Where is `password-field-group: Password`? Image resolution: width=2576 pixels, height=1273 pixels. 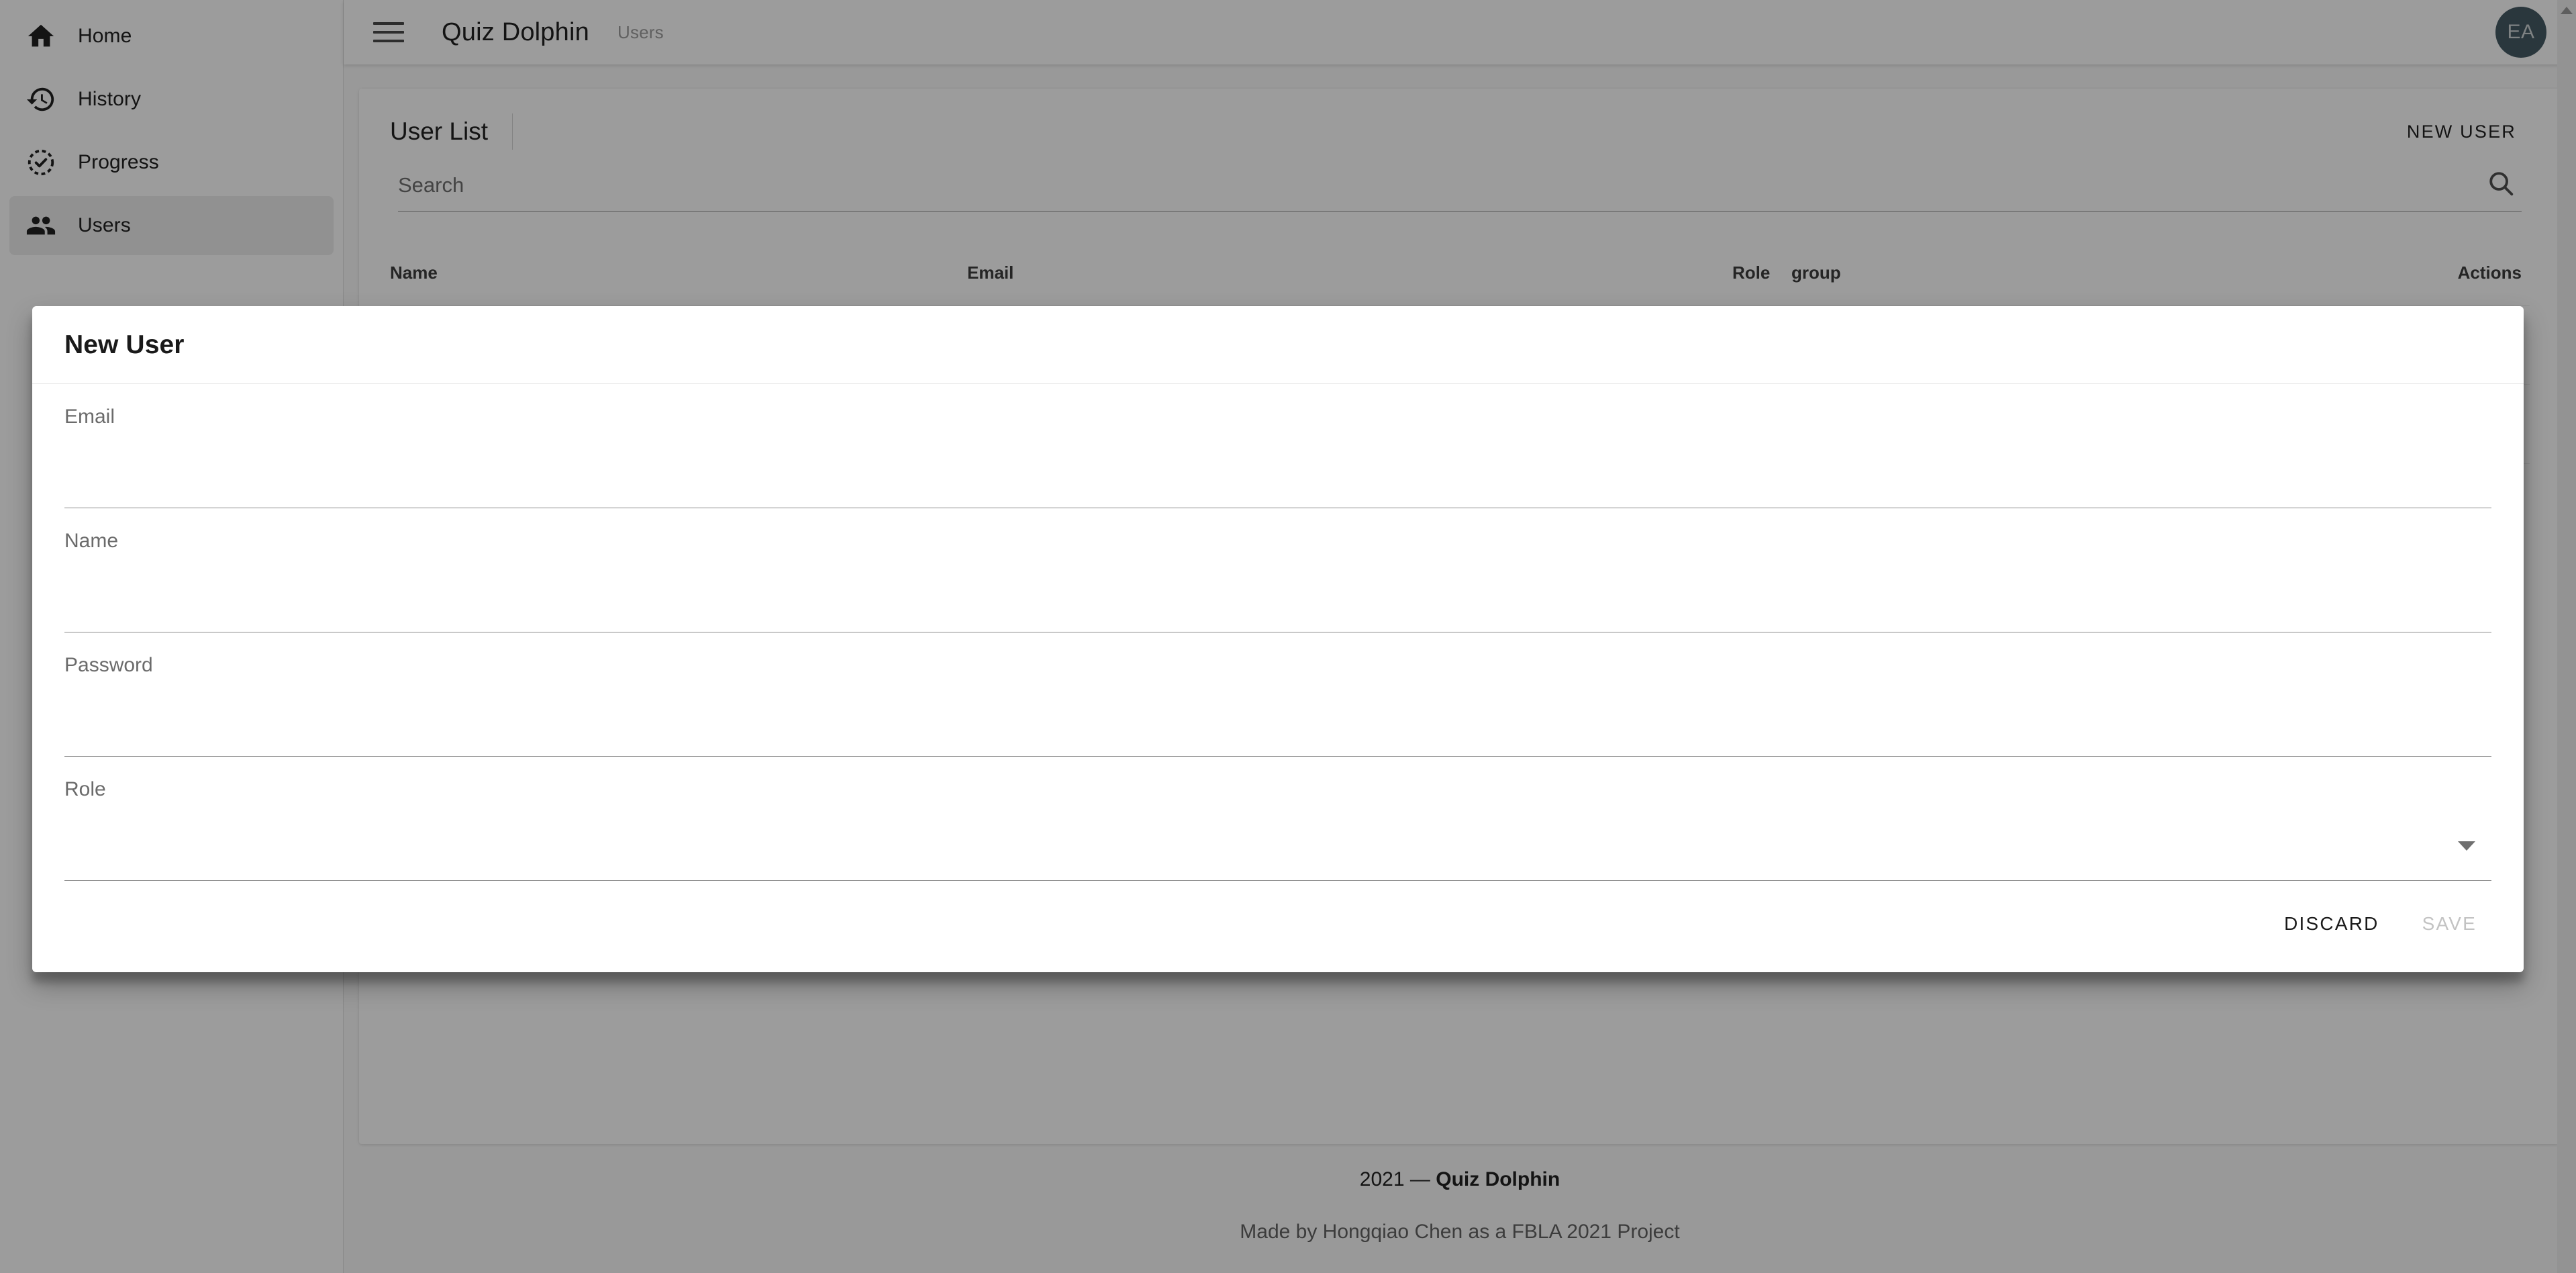
password-field-group: Password is located at coordinates (1277, 694).